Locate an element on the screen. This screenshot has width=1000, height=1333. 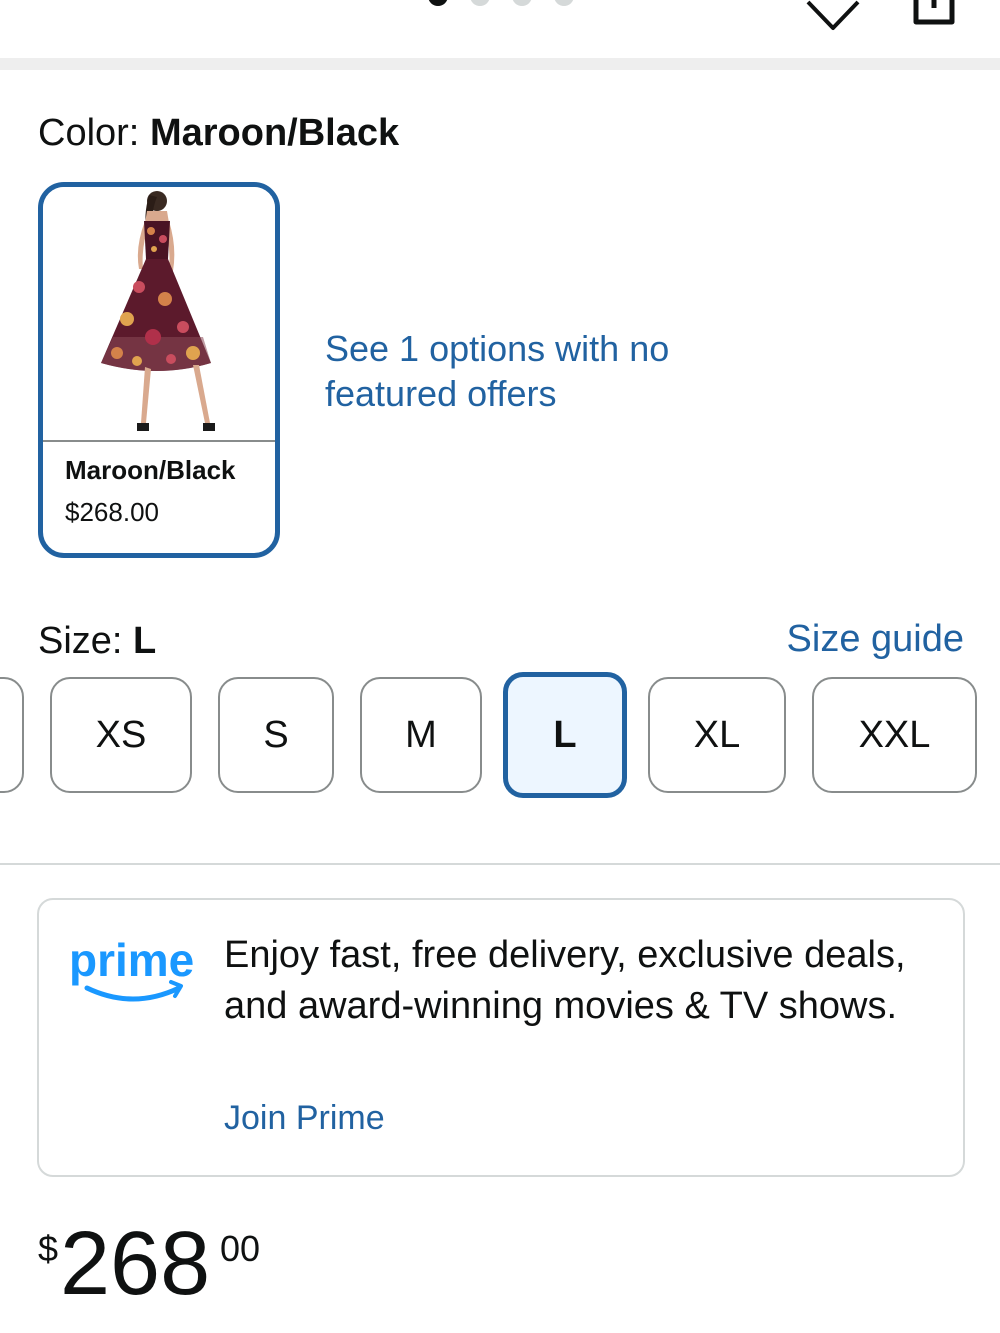
size-option-partial is located at coordinates (12, 735).